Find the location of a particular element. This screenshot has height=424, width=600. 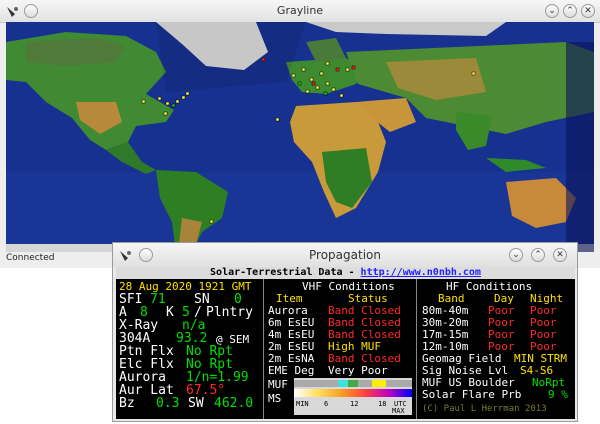

solar-flare-value: 9 % is located at coordinates (558, 394).